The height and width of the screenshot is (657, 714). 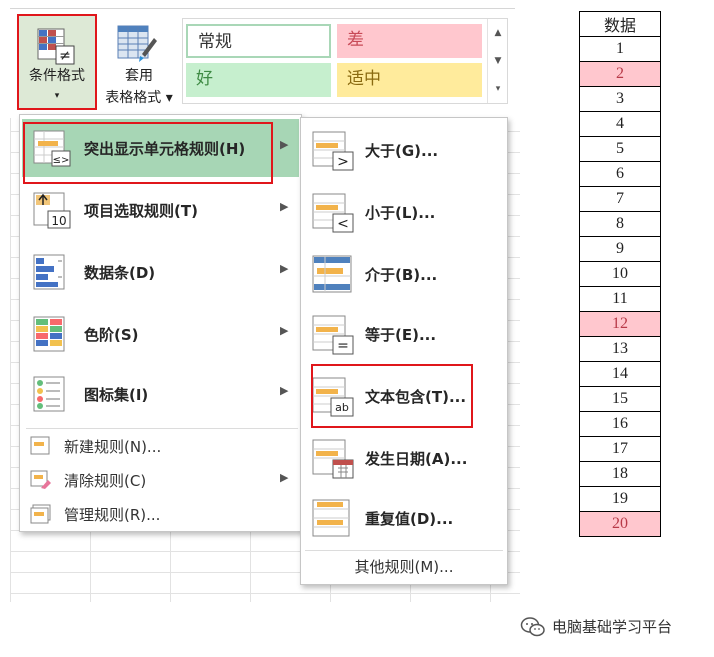 What do you see at coordinates (56, 46) in the screenshot?
I see `conditional-formatting-icon: ≠` at bounding box center [56, 46].